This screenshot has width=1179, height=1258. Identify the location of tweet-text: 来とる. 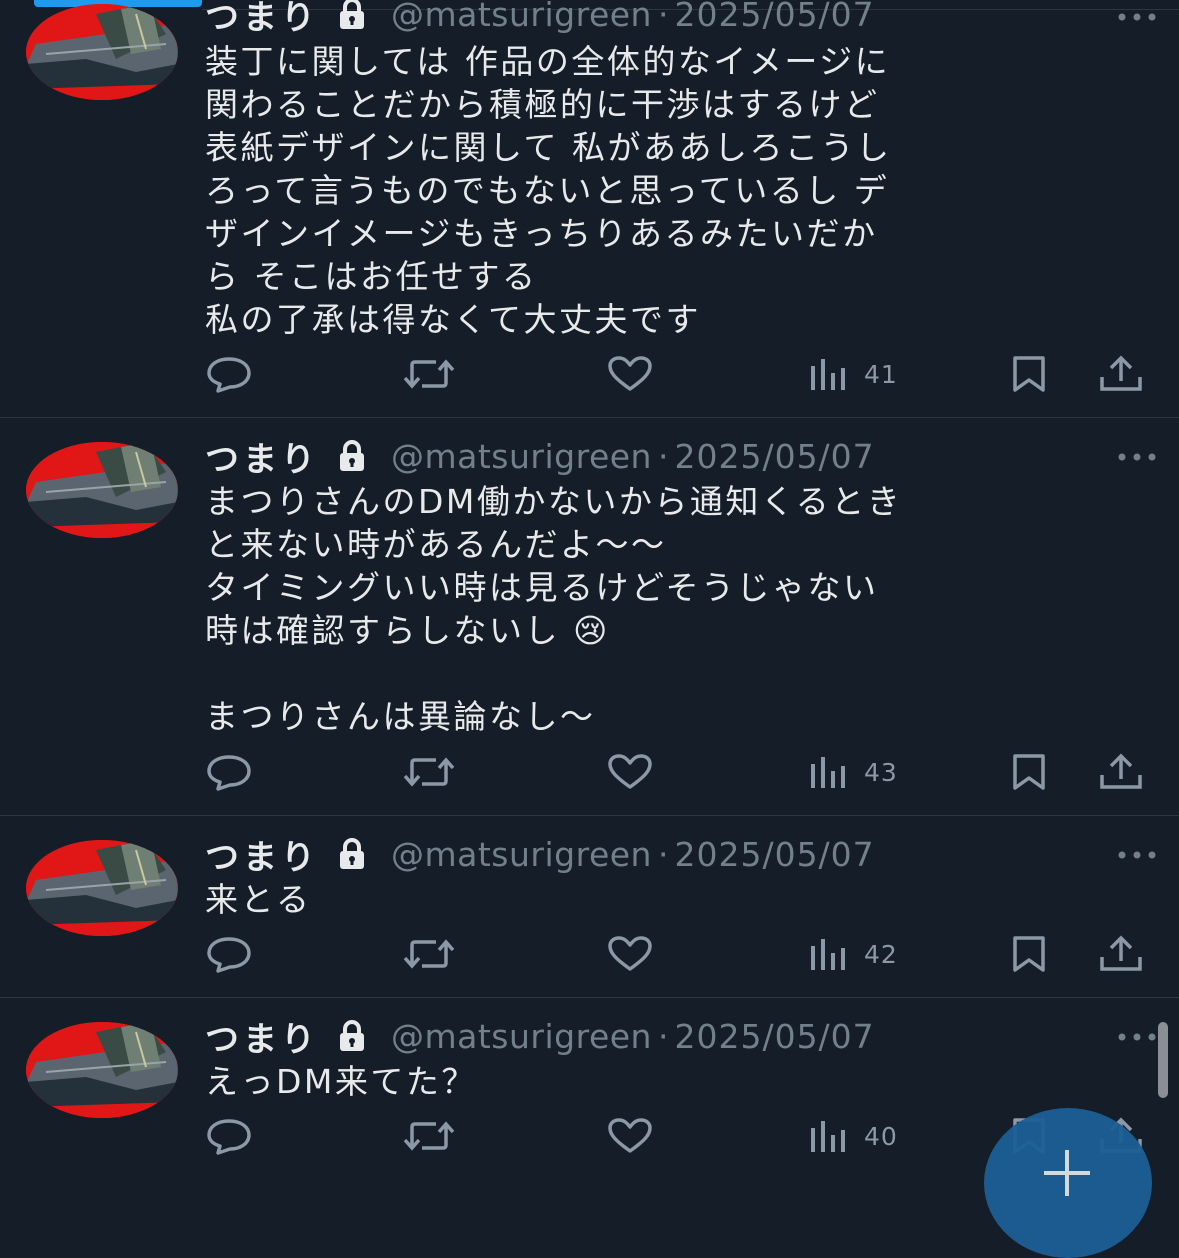
(258, 899).